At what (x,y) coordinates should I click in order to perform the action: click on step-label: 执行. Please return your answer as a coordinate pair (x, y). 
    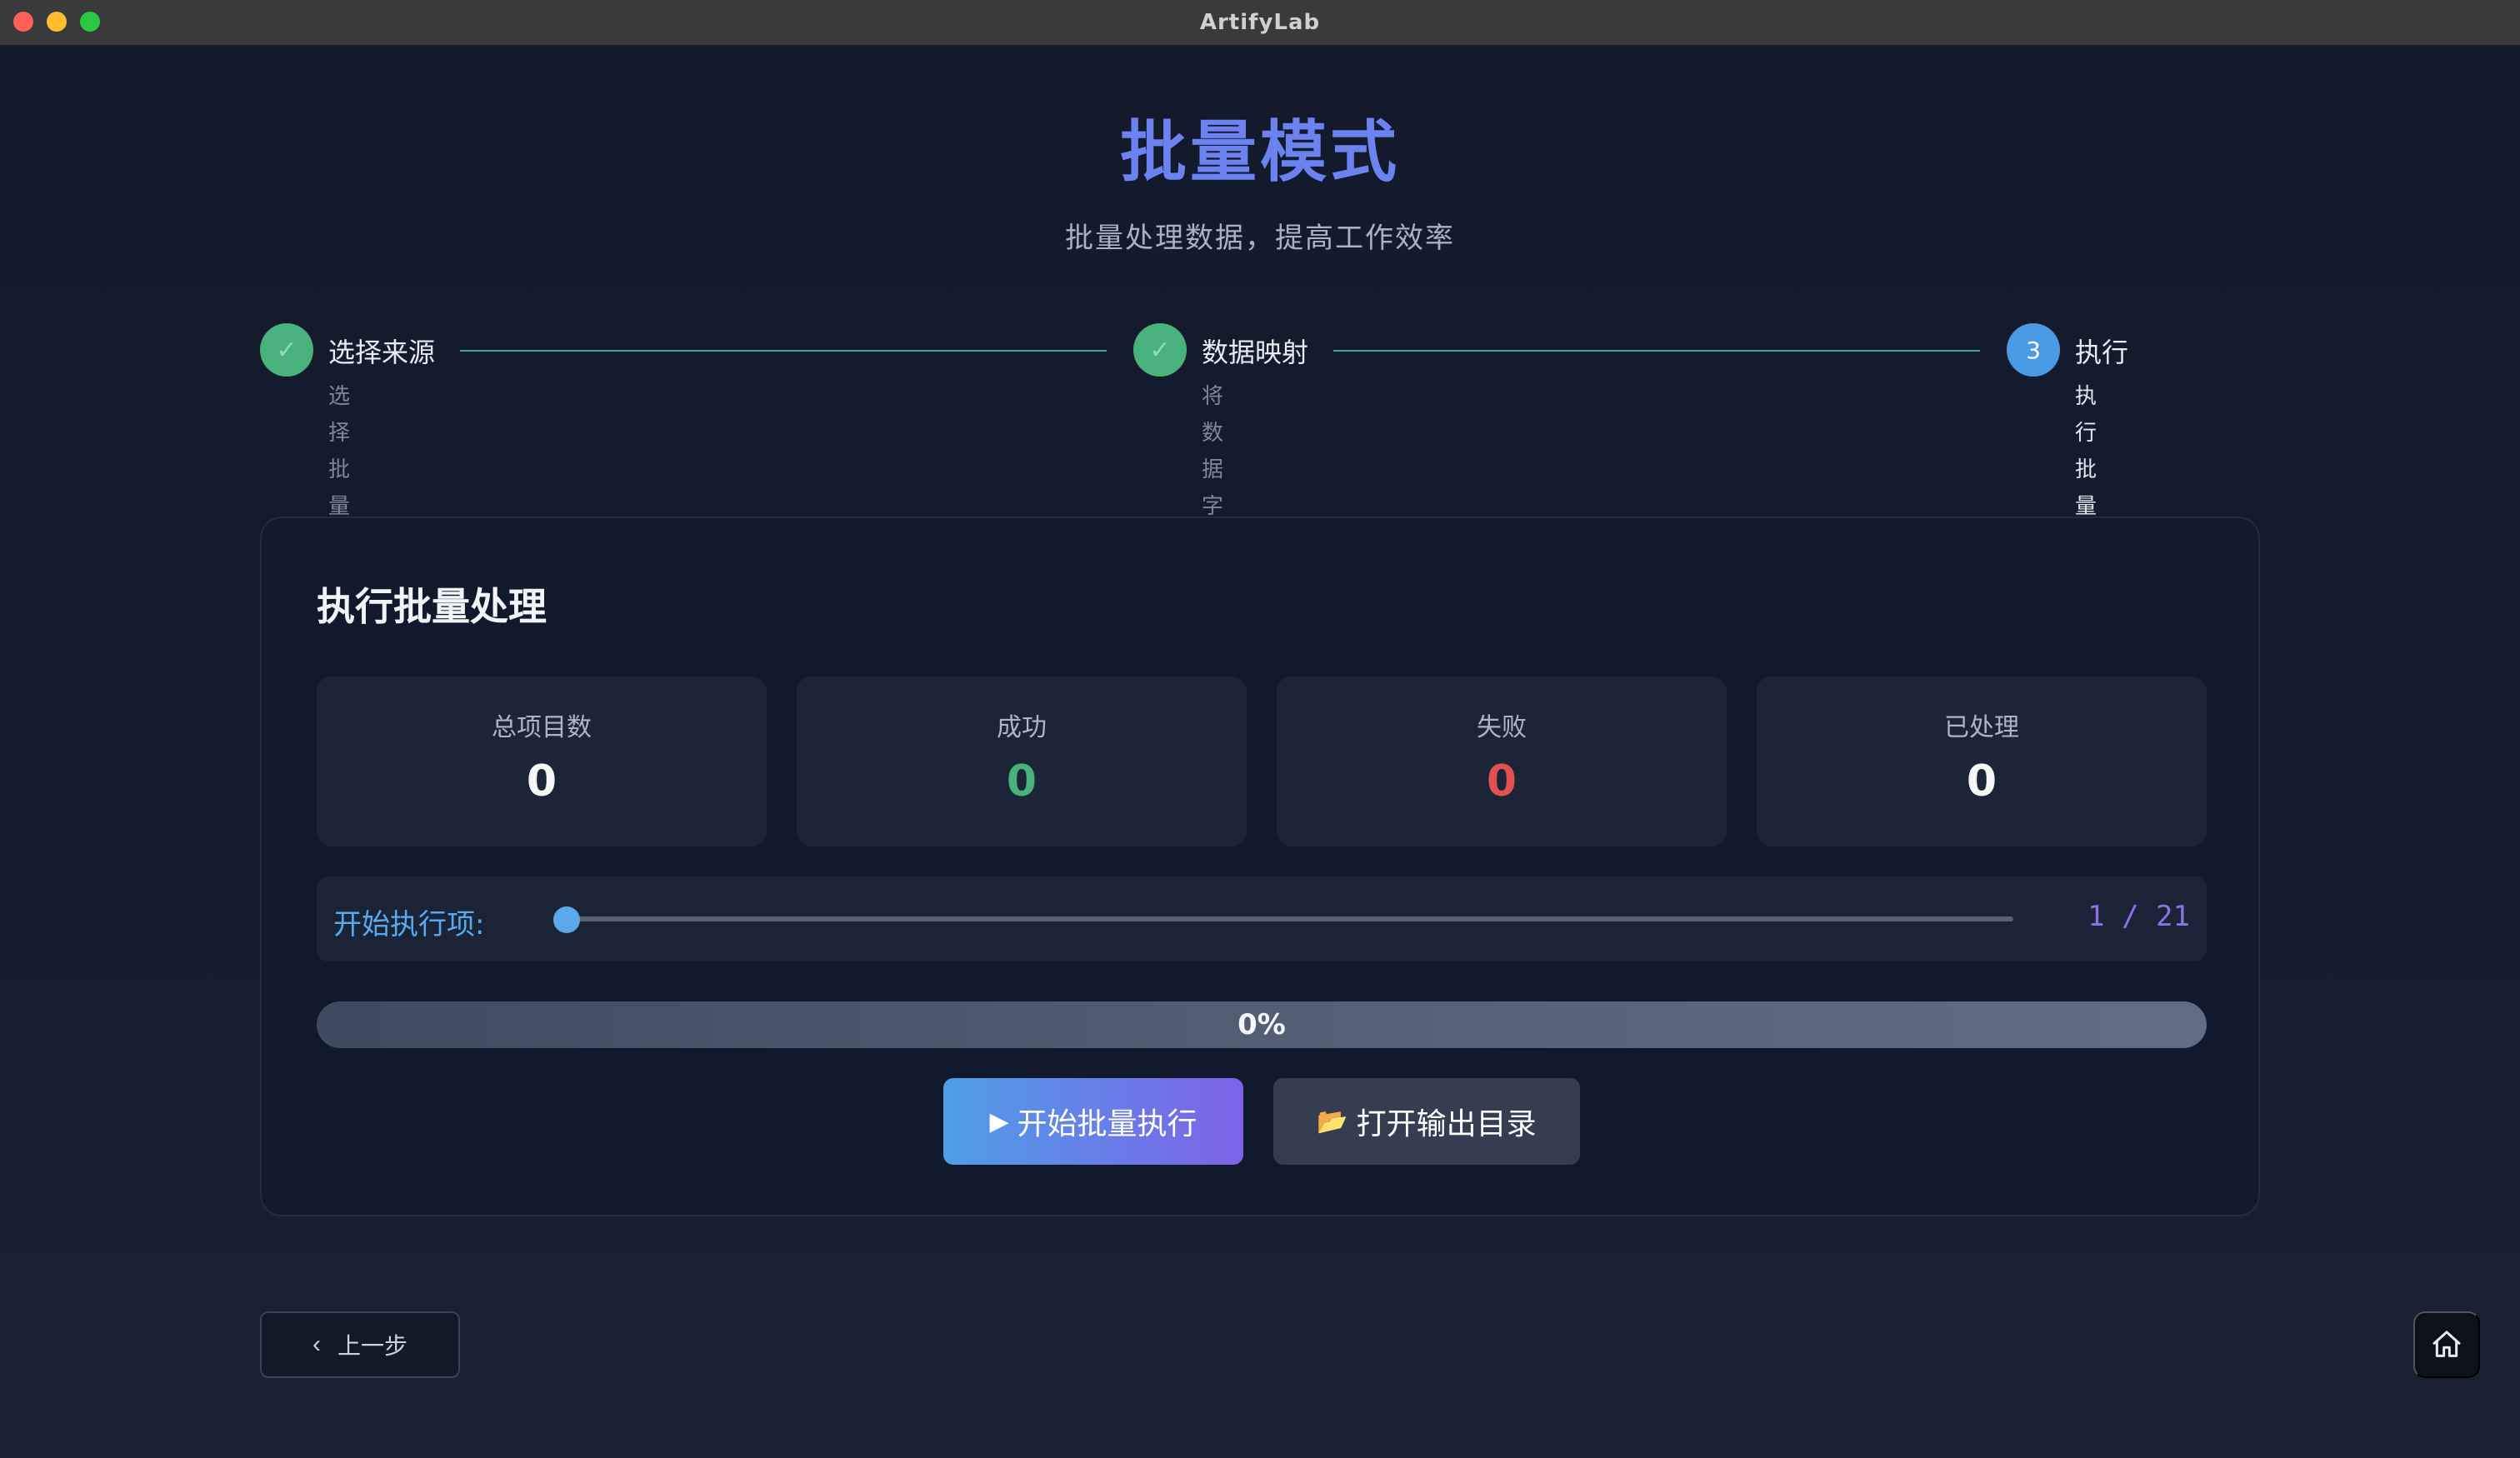
    Looking at the image, I should click on (2102, 352).